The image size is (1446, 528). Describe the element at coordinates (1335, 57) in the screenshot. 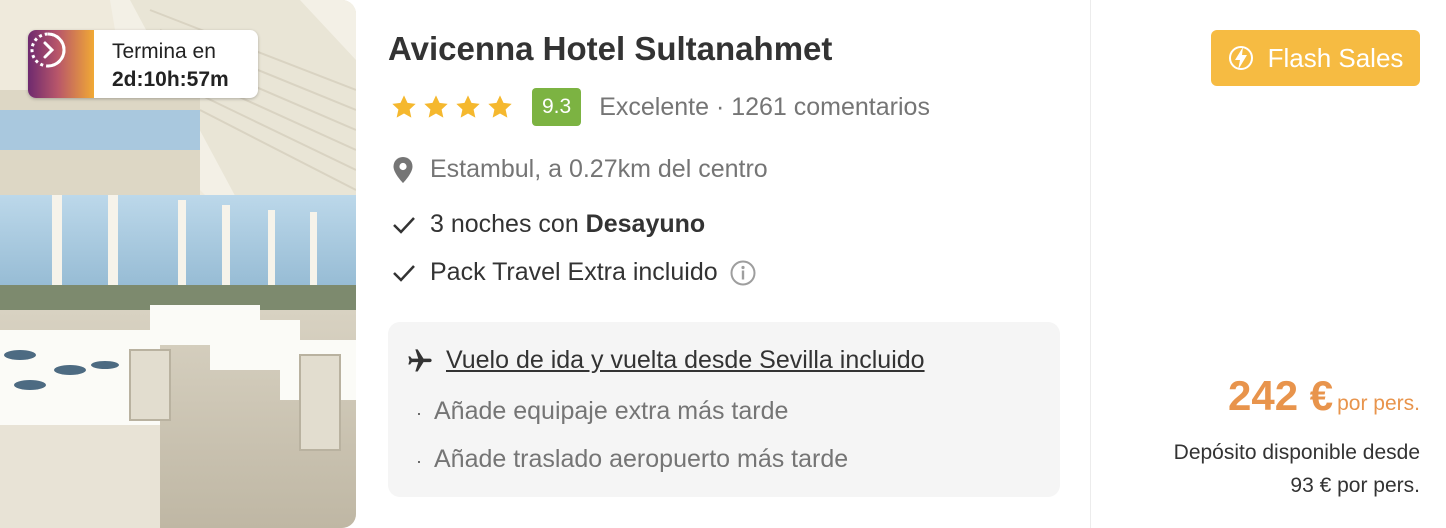

I see `flash-sales-label: Flash Sales` at that location.